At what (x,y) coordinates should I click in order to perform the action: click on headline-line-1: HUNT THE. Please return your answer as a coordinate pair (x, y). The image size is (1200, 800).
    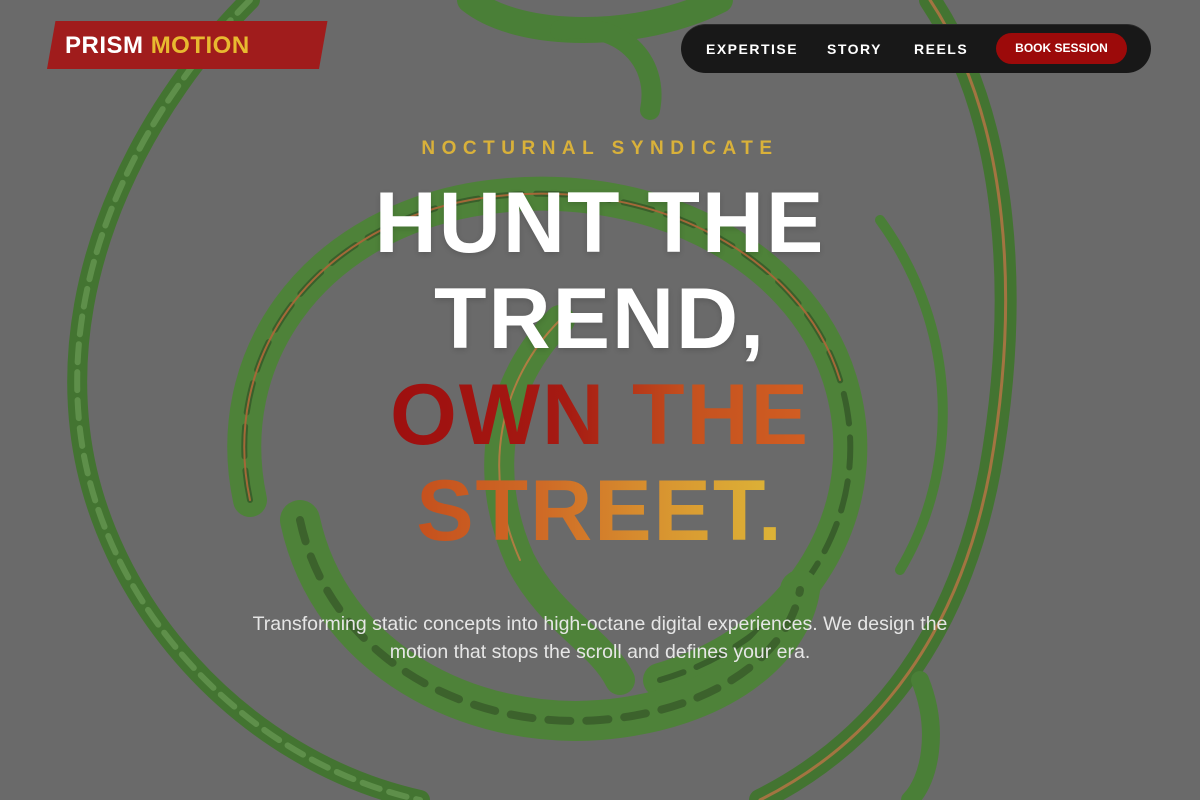
    Looking at the image, I should click on (600, 223).